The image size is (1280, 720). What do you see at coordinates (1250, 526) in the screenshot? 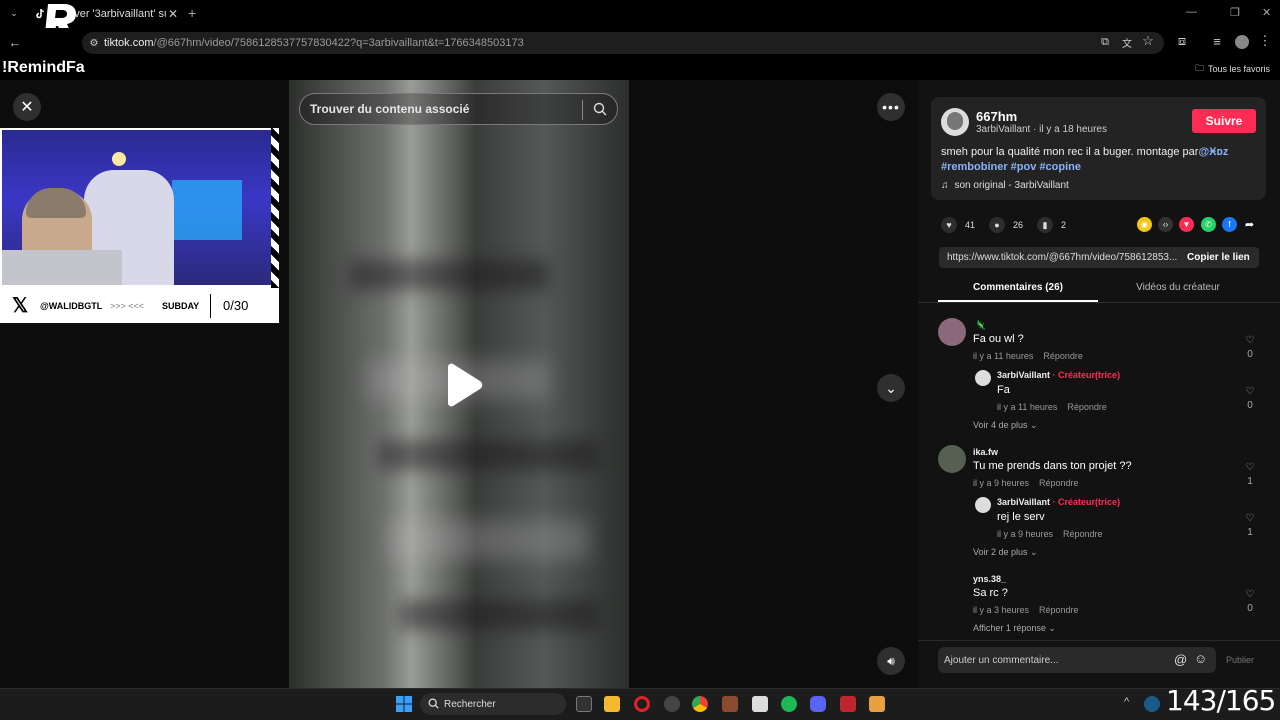
I see `reply-like-button: ♡ 1` at bounding box center [1250, 526].